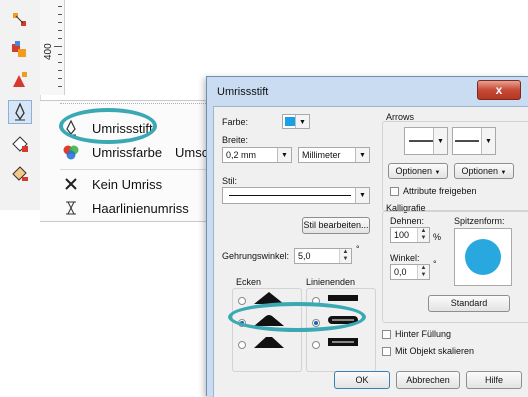 This screenshot has height=397, width=528. I want to click on hairline-icon, so click(71, 208).